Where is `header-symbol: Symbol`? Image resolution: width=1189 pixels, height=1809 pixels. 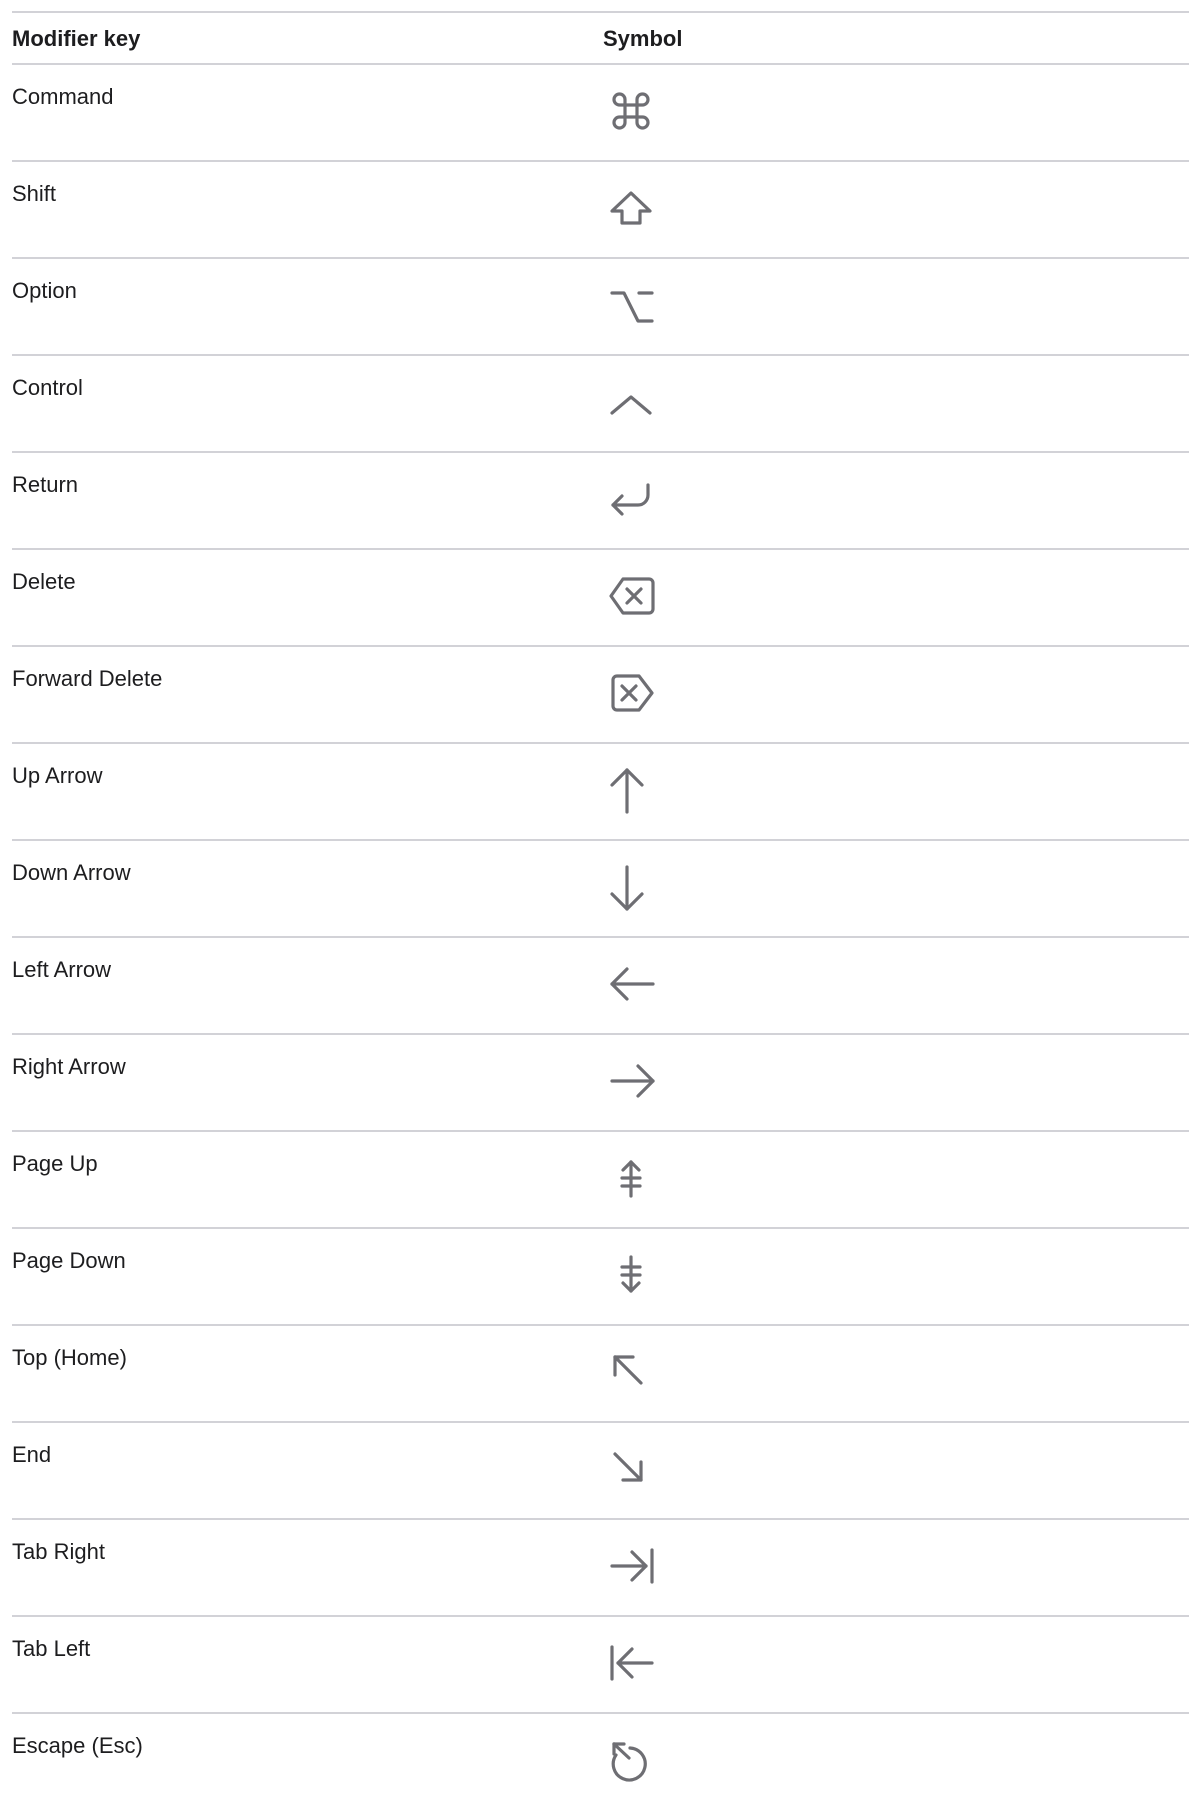 header-symbol: Symbol is located at coordinates (643, 38).